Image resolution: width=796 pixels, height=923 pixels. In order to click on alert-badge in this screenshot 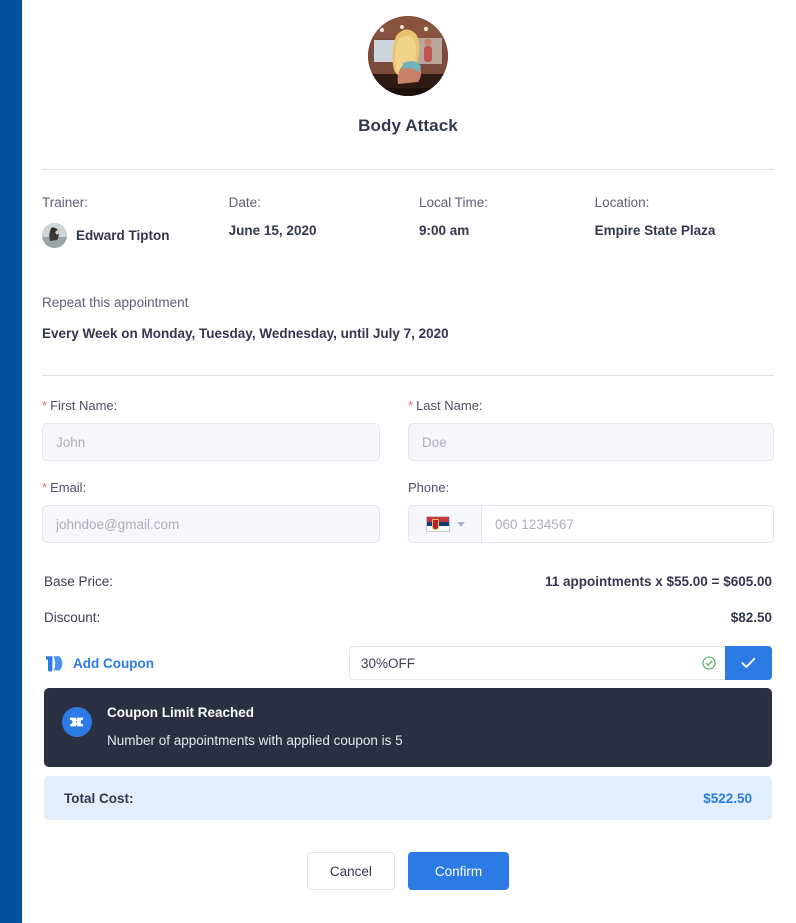, I will do `click(77, 722)`.